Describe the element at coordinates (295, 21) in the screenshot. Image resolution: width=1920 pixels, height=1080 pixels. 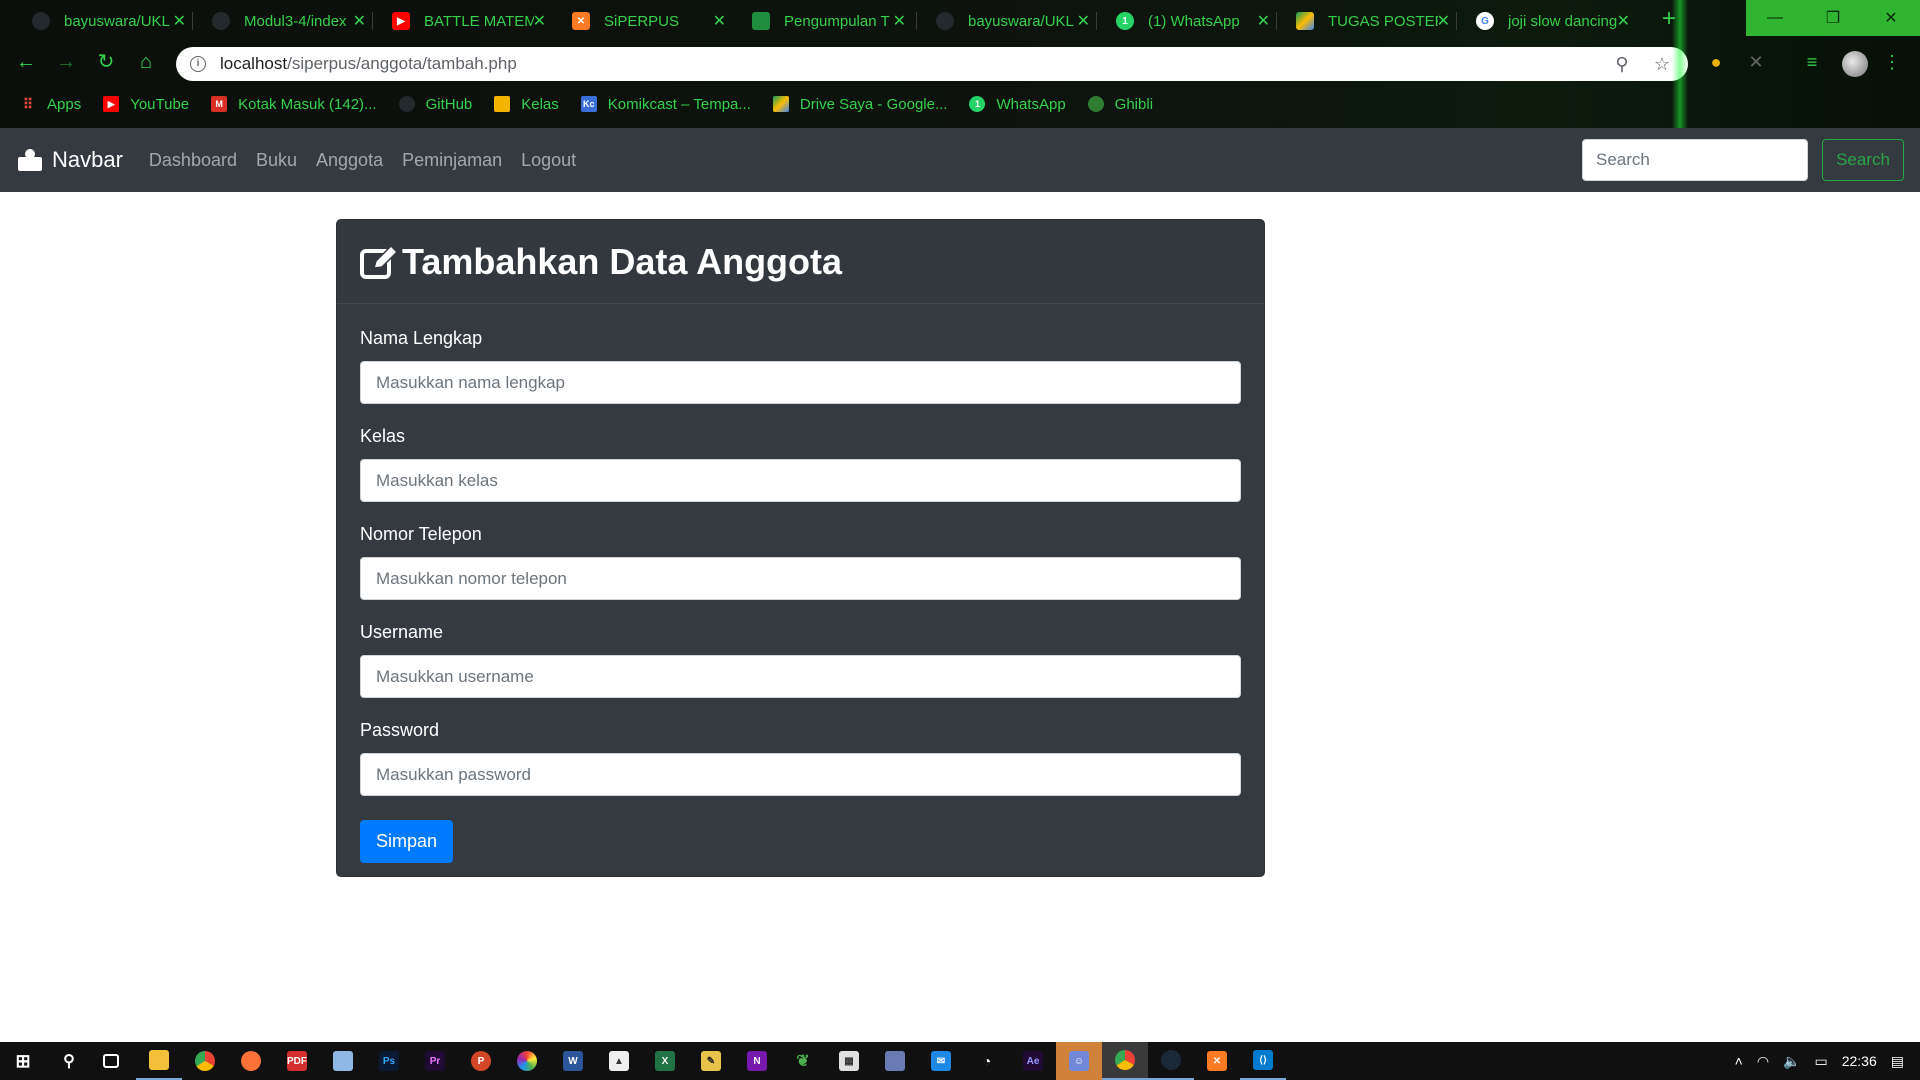
I see `tab-title: Modul3-4/index` at that location.